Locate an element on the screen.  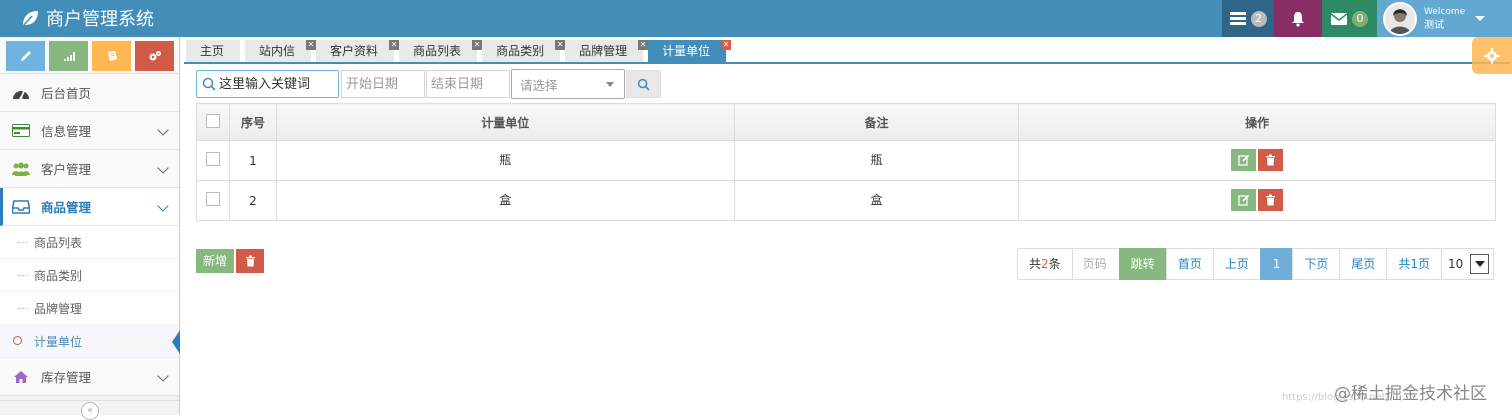
double-angle-left-icon: « is located at coordinates (90, 411).